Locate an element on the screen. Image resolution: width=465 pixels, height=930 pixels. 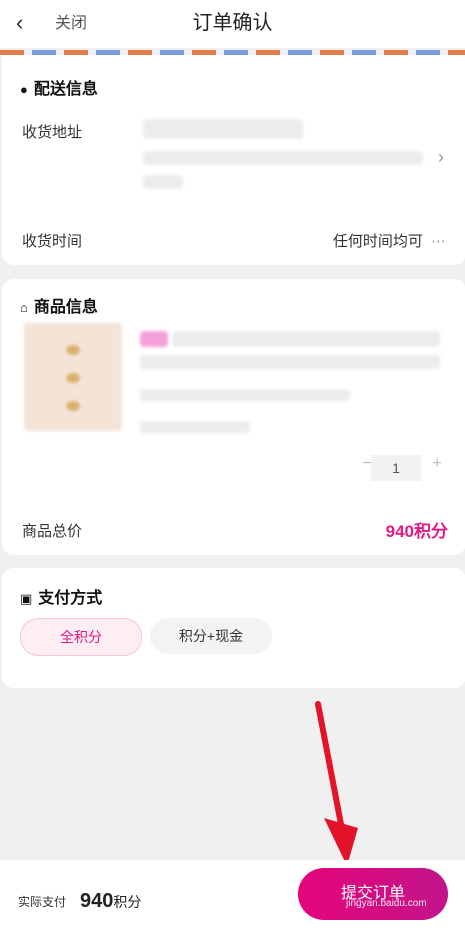
top-nav-bar: ‹ 关闭 订单确认 is located at coordinates (232, 24).